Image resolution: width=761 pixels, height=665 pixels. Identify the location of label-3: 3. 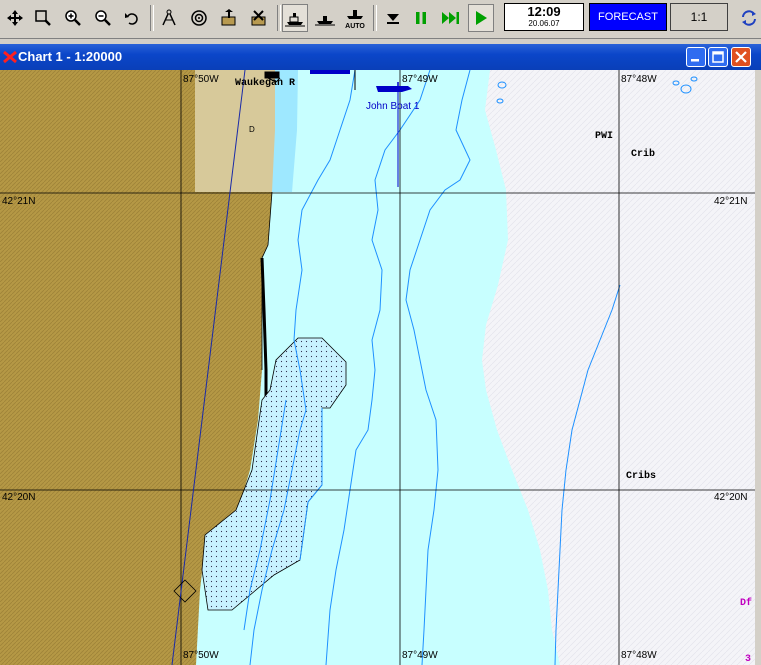
(748, 659).